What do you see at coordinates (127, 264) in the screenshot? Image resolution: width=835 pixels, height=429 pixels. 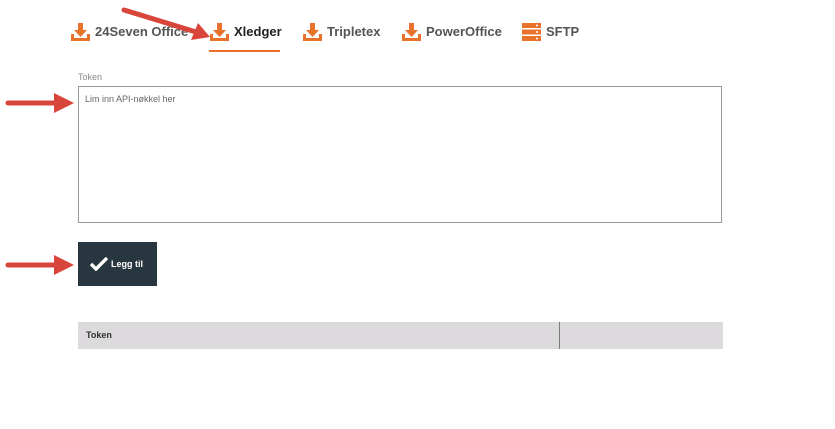 I see `add-button-label: Legg til` at bounding box center [127, 264].